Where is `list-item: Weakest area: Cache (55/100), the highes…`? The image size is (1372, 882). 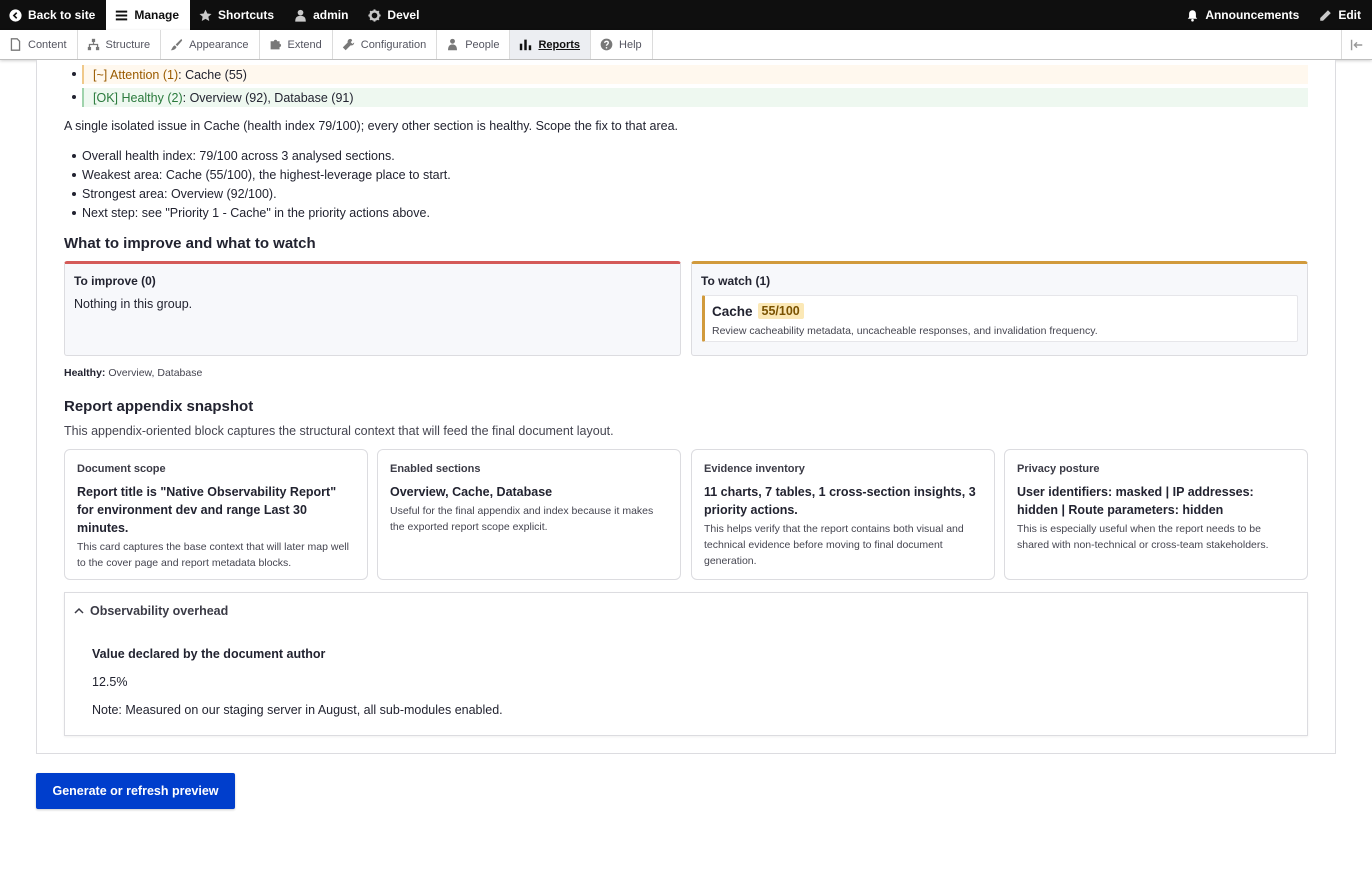
list-item: Weakest area: Cache (55/100), the highes… is located at coordinates (261, 174).